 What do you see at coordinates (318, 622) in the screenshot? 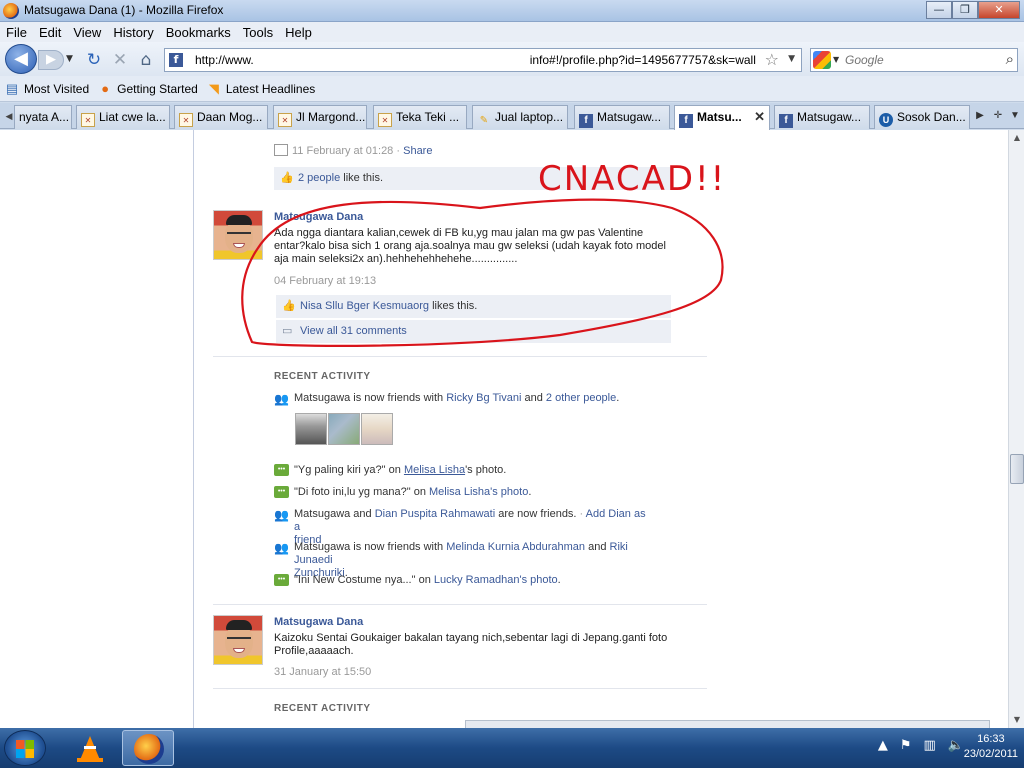
I see `post-author: Matsugawa Dana` at bounding box center [318, 622].